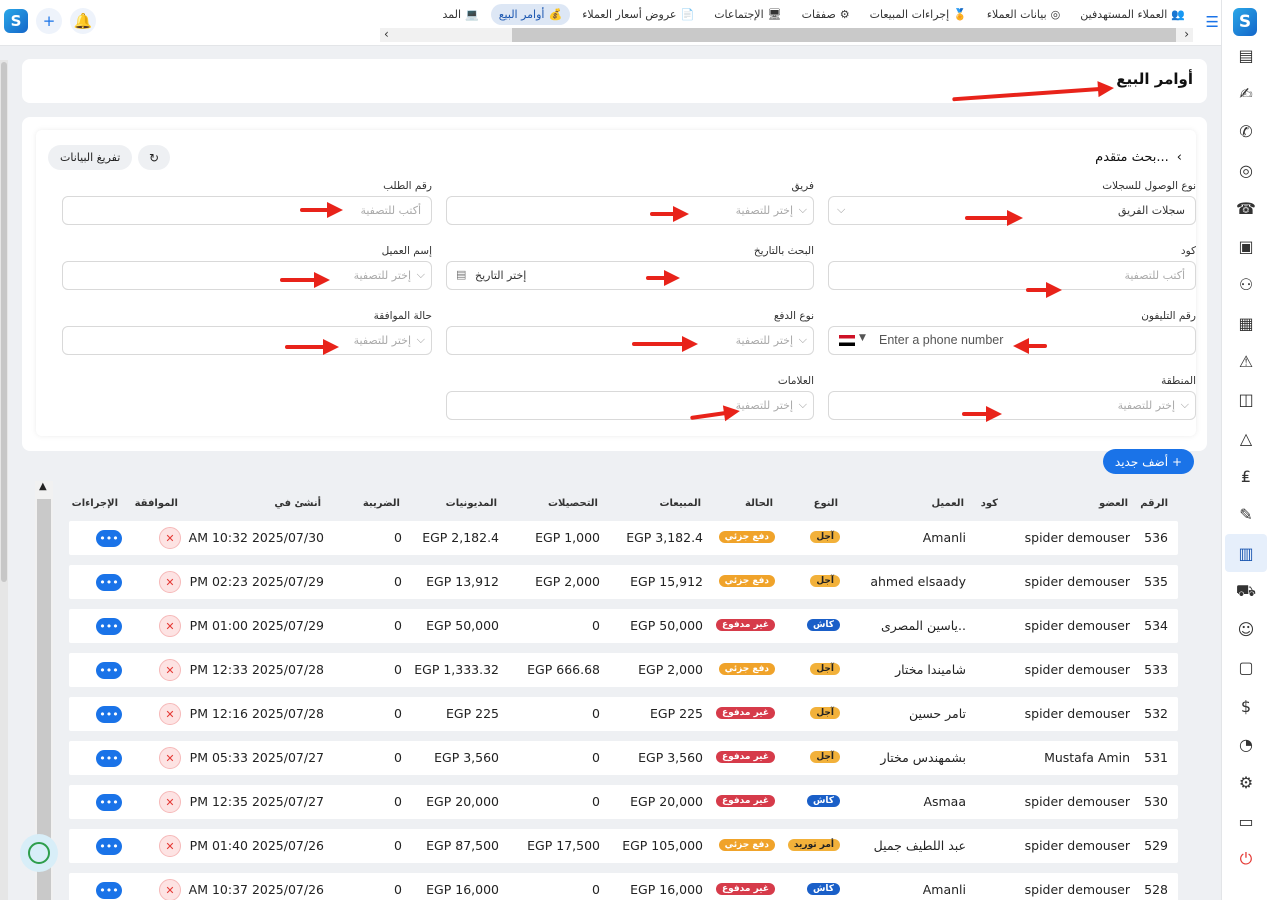  What do you see at coordinates (1246, 515) in the screenshot?
I see `pen-icon: ✎` at bounding box center [1246, 515].